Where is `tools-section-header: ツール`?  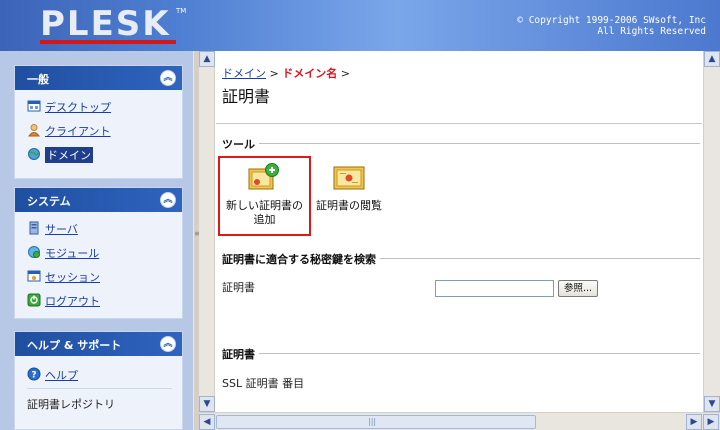
tools-section-header: ツール is located at coordinates (461, 144).